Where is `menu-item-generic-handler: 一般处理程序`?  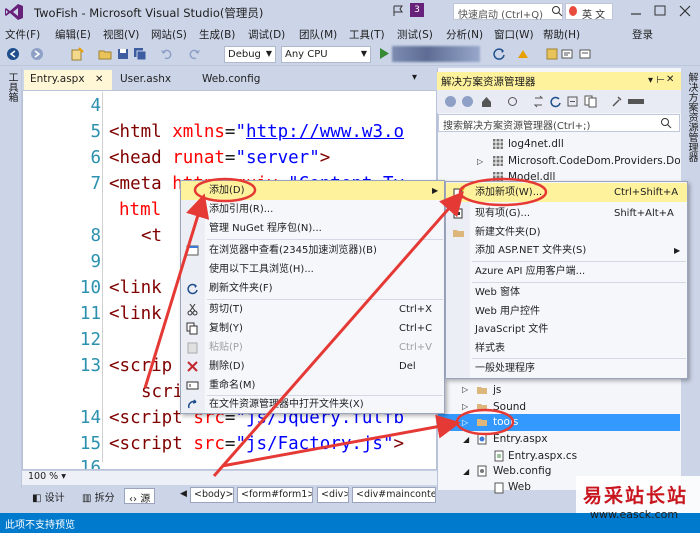
menu-item-generic-handler: 一般处理程序 is located at coordinates (566, 368).